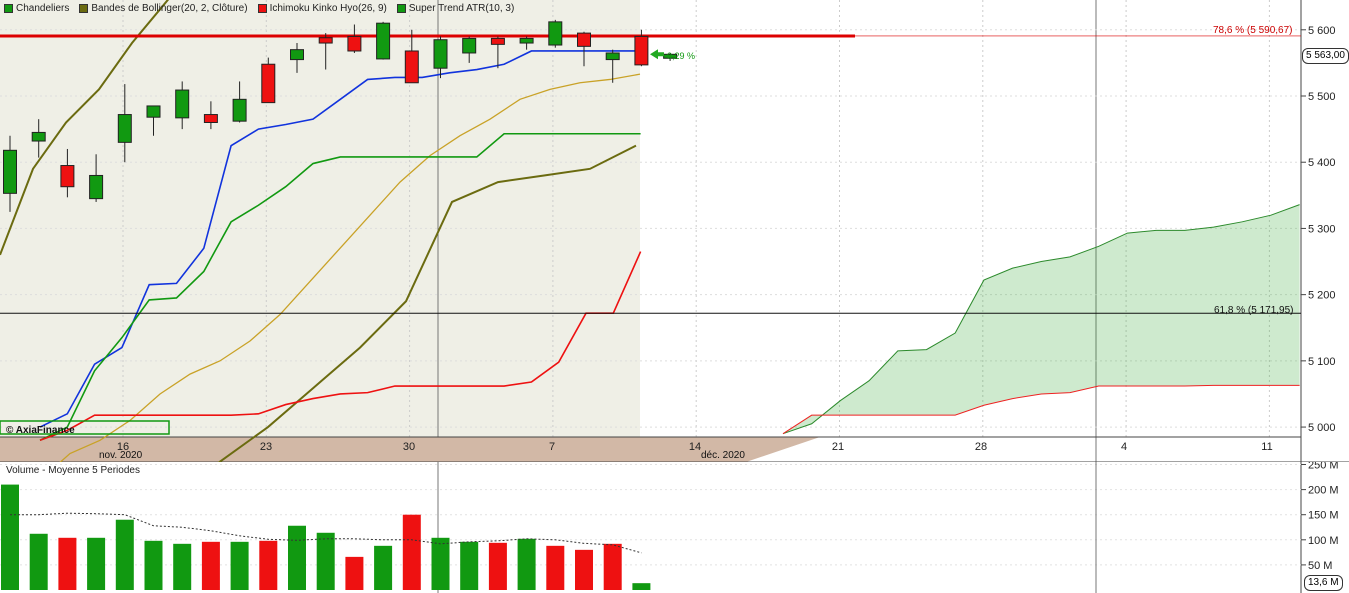  Describe the element at coordinates (461, 8) in the screenshot. I see `legend-label: Super Trend ATR(10, 3)` at that location.